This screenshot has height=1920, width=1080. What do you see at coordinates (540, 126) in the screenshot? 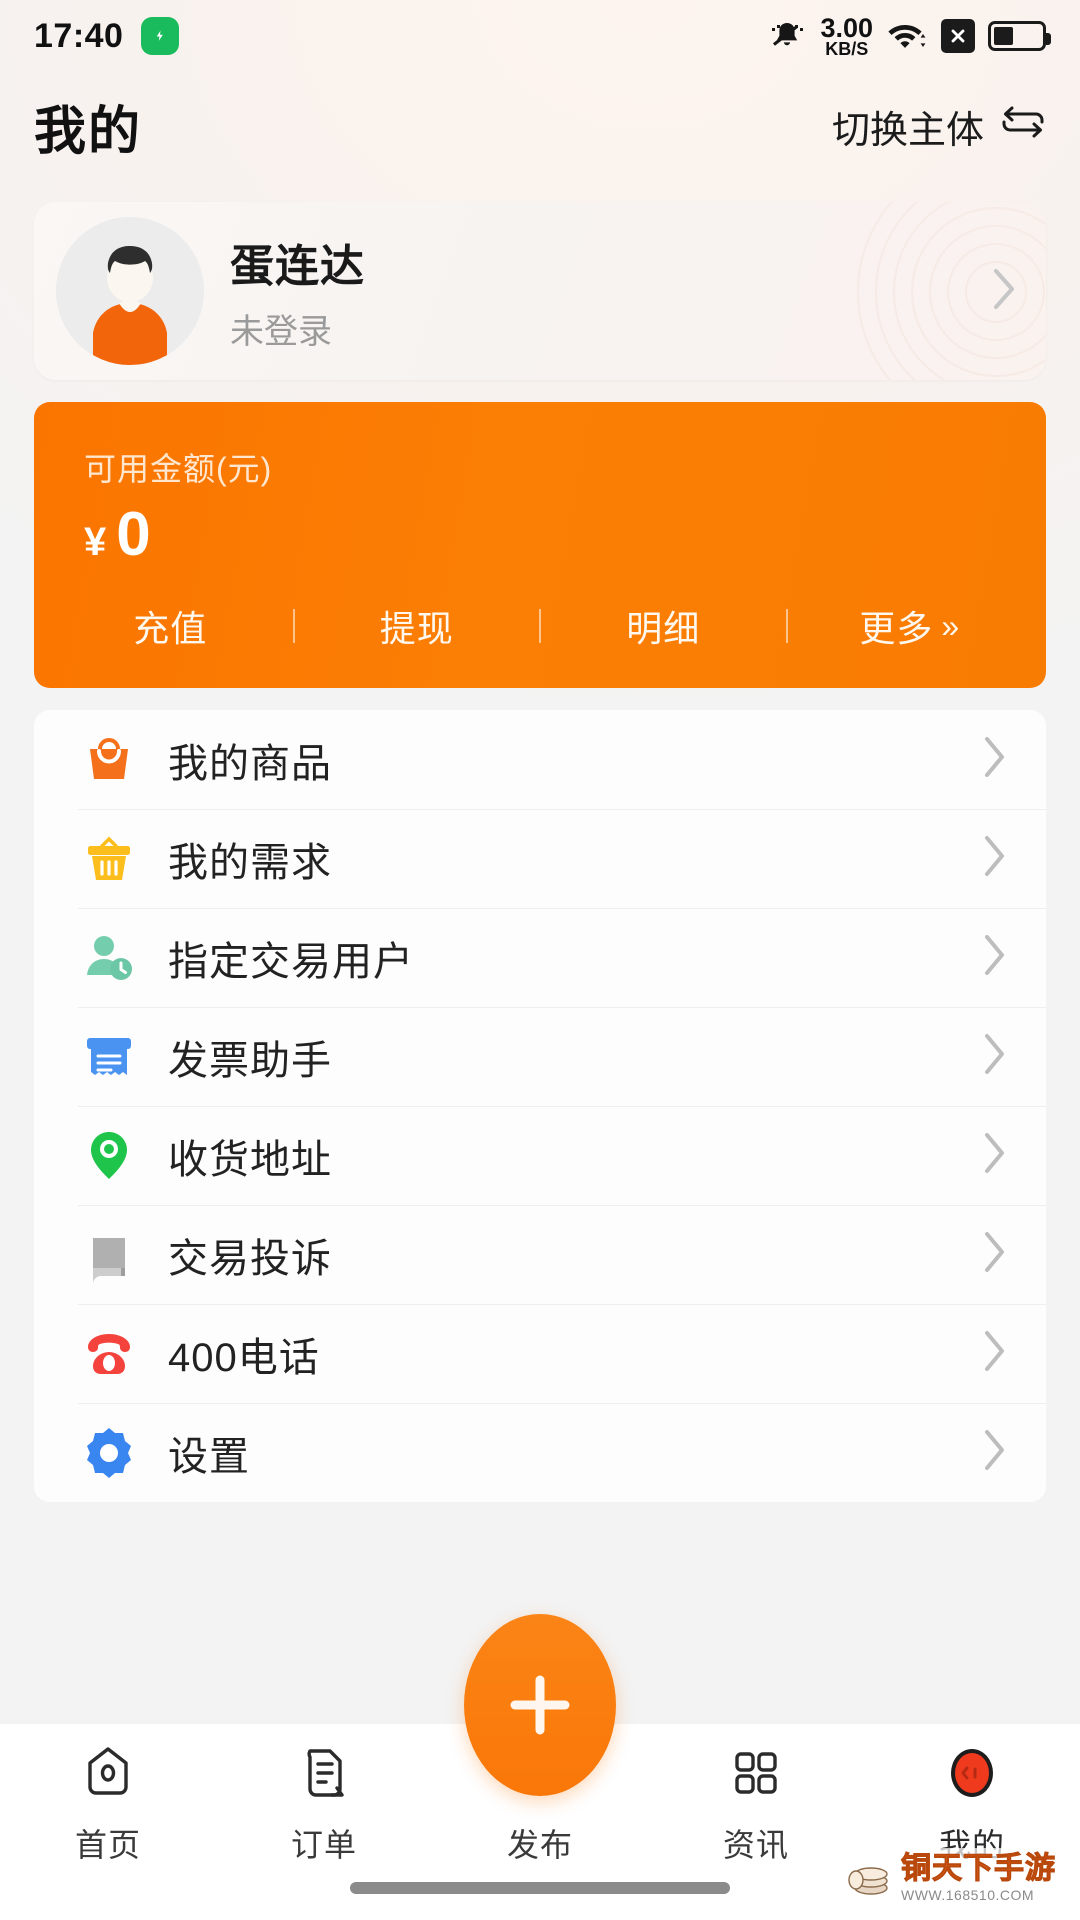
I see `page-header: 我的 切换主体` at bounding box center [540, 126].